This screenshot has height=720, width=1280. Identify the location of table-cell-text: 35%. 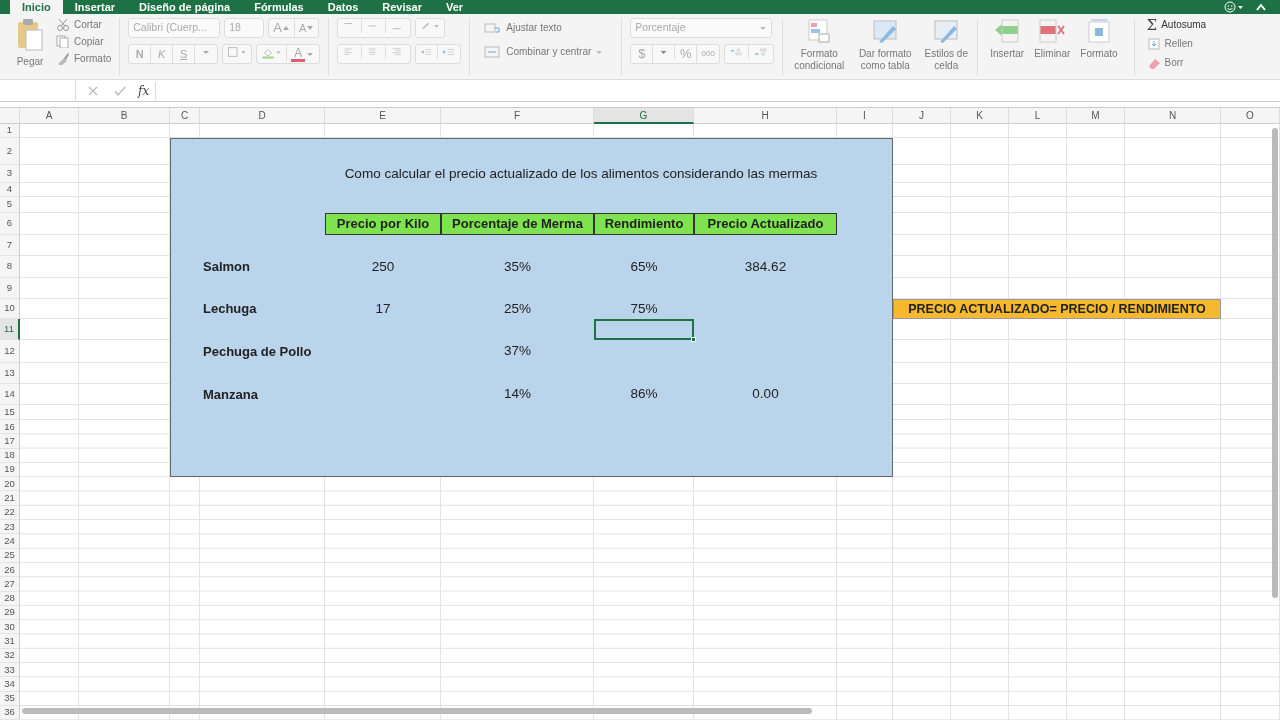
(517, 266).